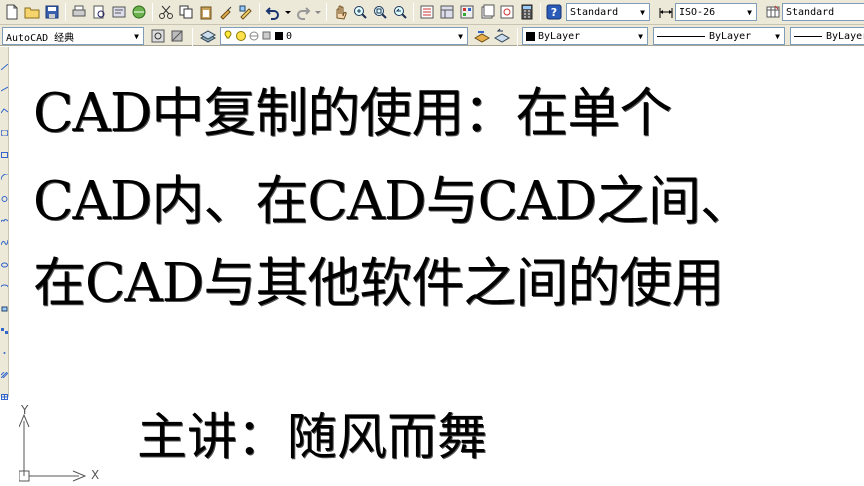 The height and width of the screenshot is (486, 864). I want to click on construction-line-icon, so click(4, 84).